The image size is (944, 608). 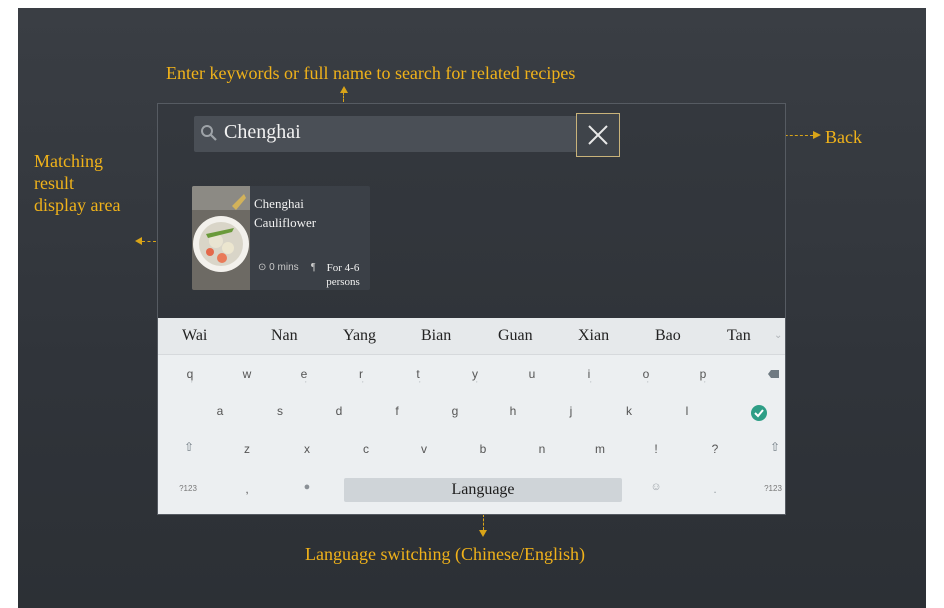 I want to click on key-w: w, so click(x=247, y=374).